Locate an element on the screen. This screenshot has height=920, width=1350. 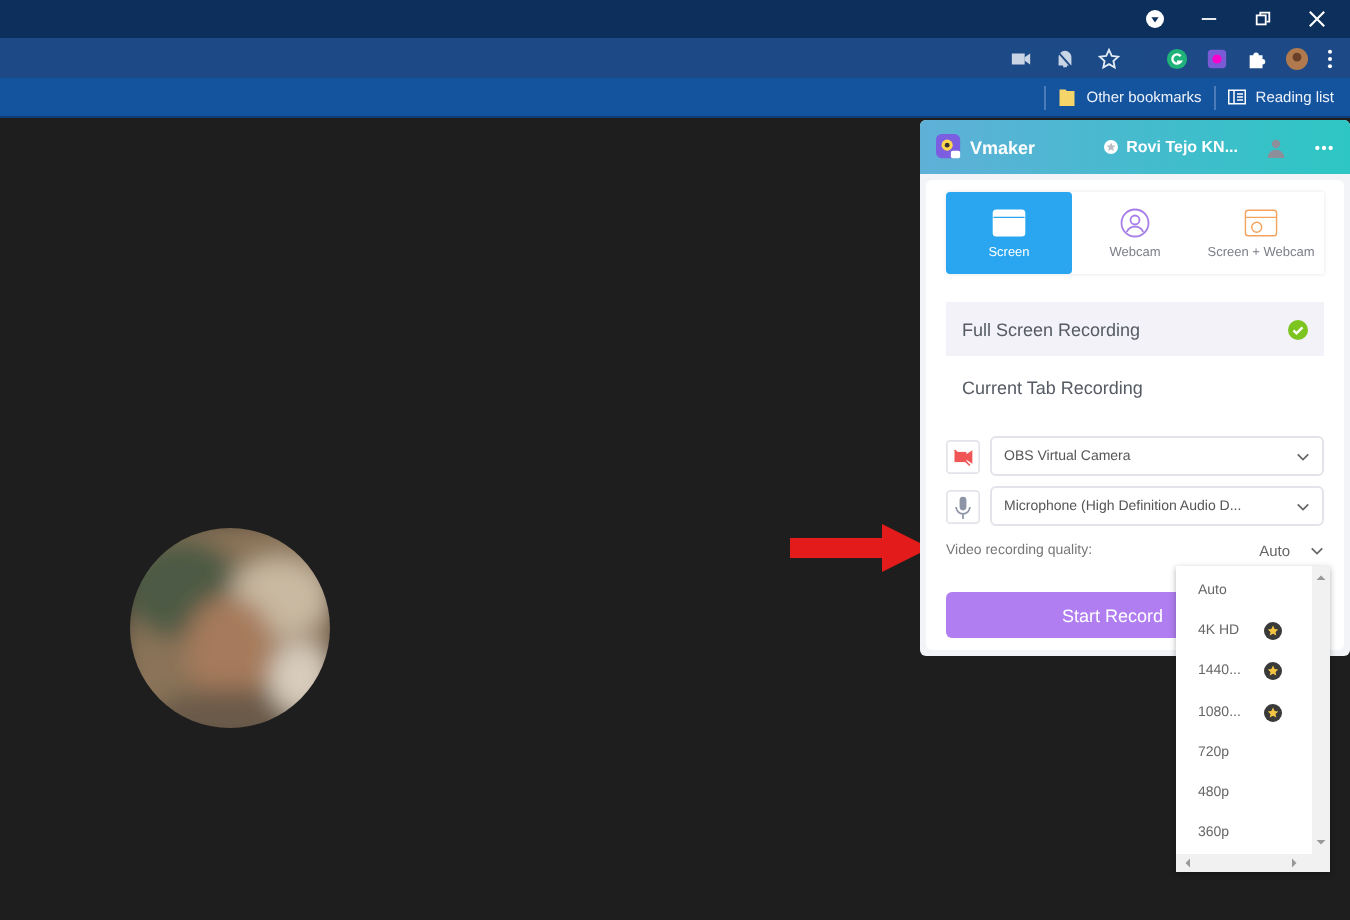
camera-off-icon is located at coordinates (963, 456).